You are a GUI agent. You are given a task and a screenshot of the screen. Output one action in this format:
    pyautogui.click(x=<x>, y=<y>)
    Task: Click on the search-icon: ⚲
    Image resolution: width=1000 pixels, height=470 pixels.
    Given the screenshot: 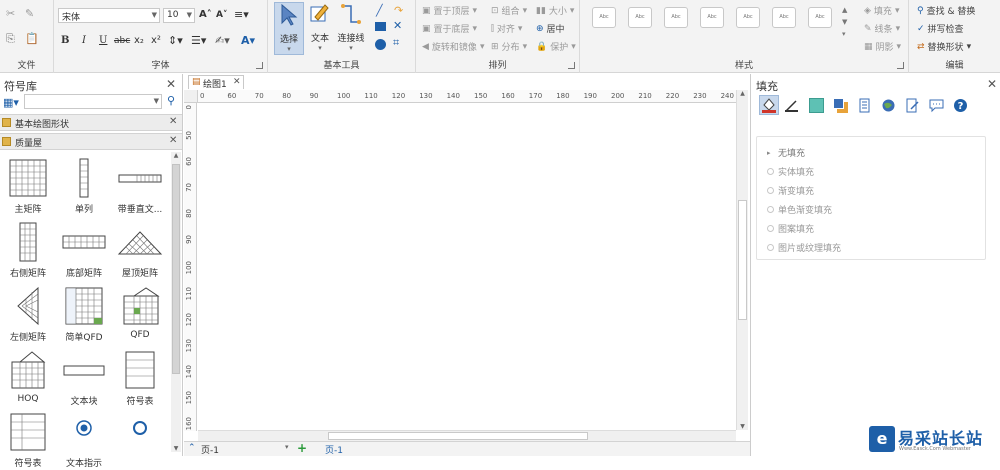 What is the action you would take?
    pyautogui.click(x=171, y=100)
    